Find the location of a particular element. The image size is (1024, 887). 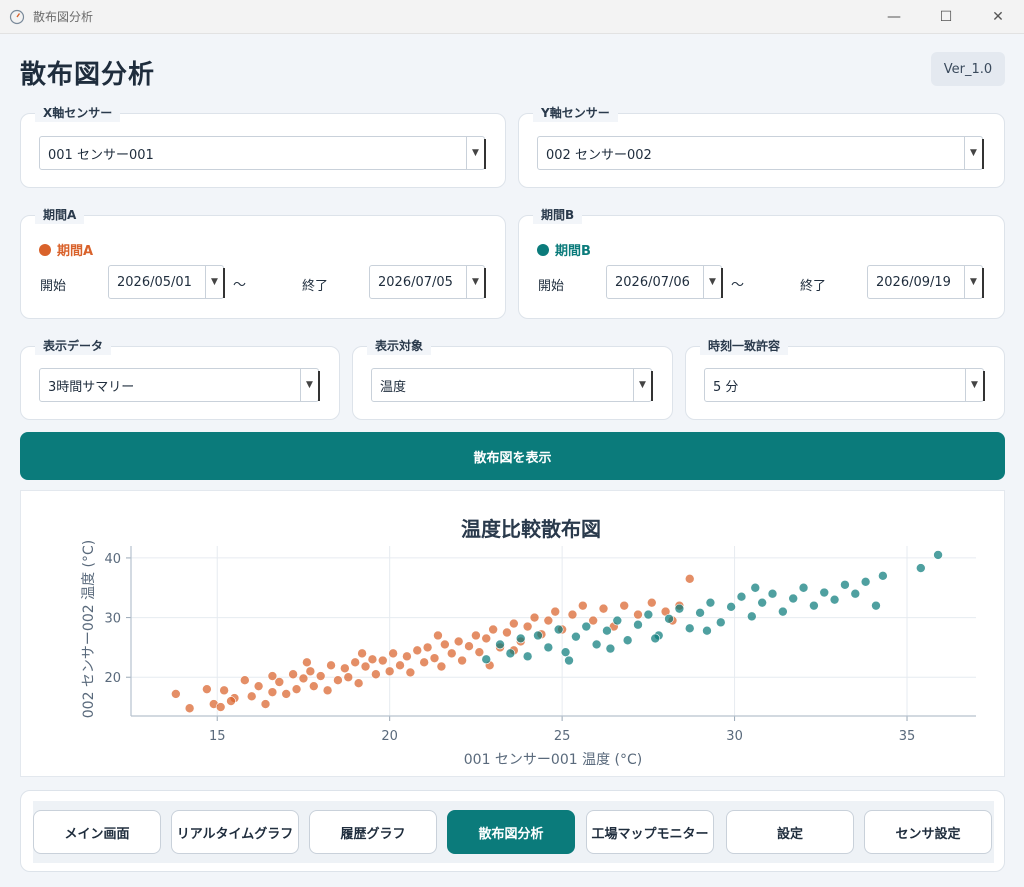

period-a-title: 期間A is located at coordinates (66, 249).